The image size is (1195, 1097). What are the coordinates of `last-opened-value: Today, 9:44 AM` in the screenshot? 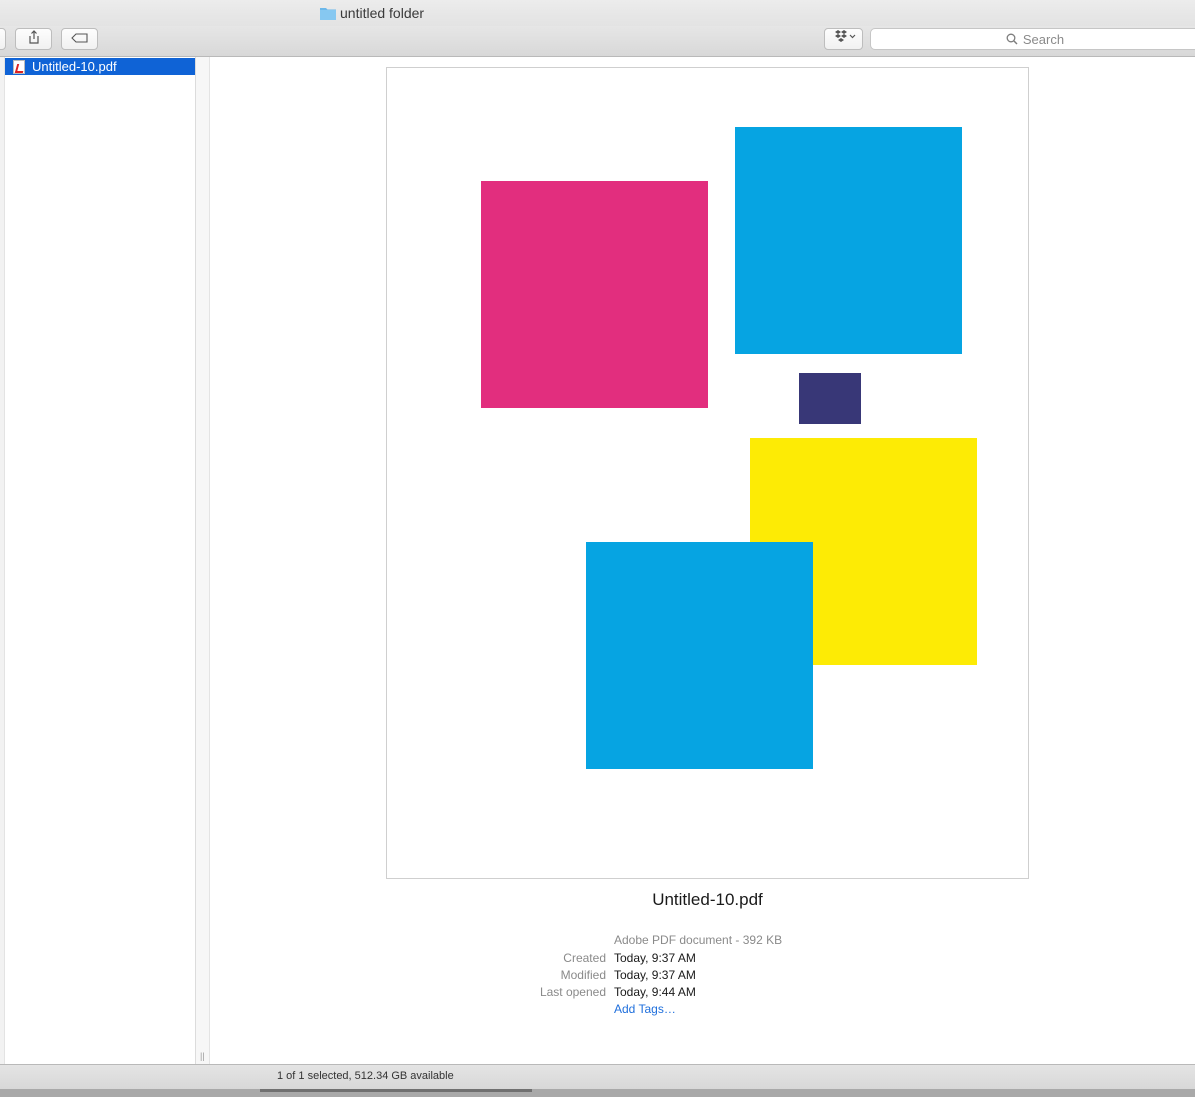 It's located at (655, 992).